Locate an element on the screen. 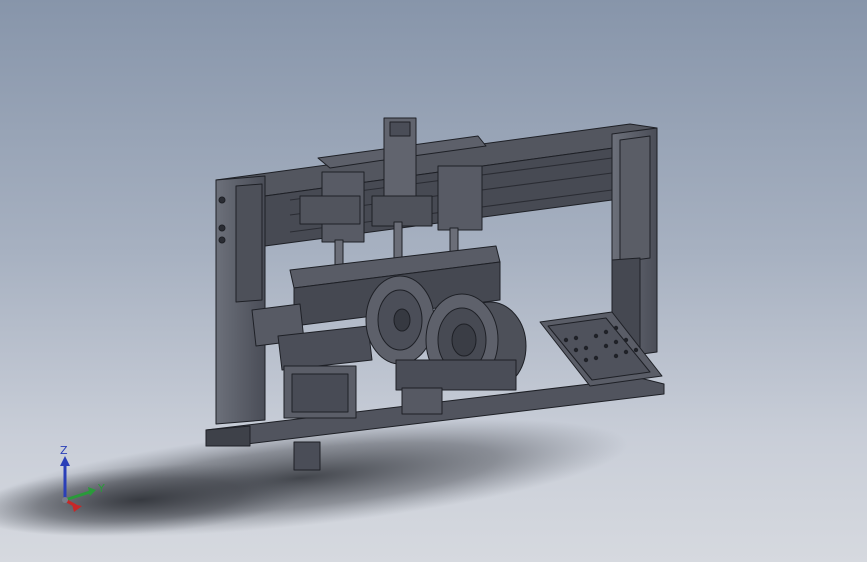 The width and height of the screenshot is (867, 562). grinding-wheel is located at coordinates (400, 320).